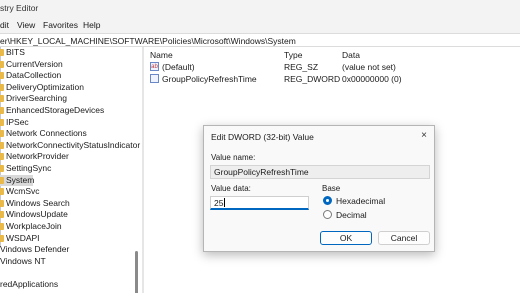 The image size is (520, 293). I want to click on tree-item: Windows Search, so click(69, 203).